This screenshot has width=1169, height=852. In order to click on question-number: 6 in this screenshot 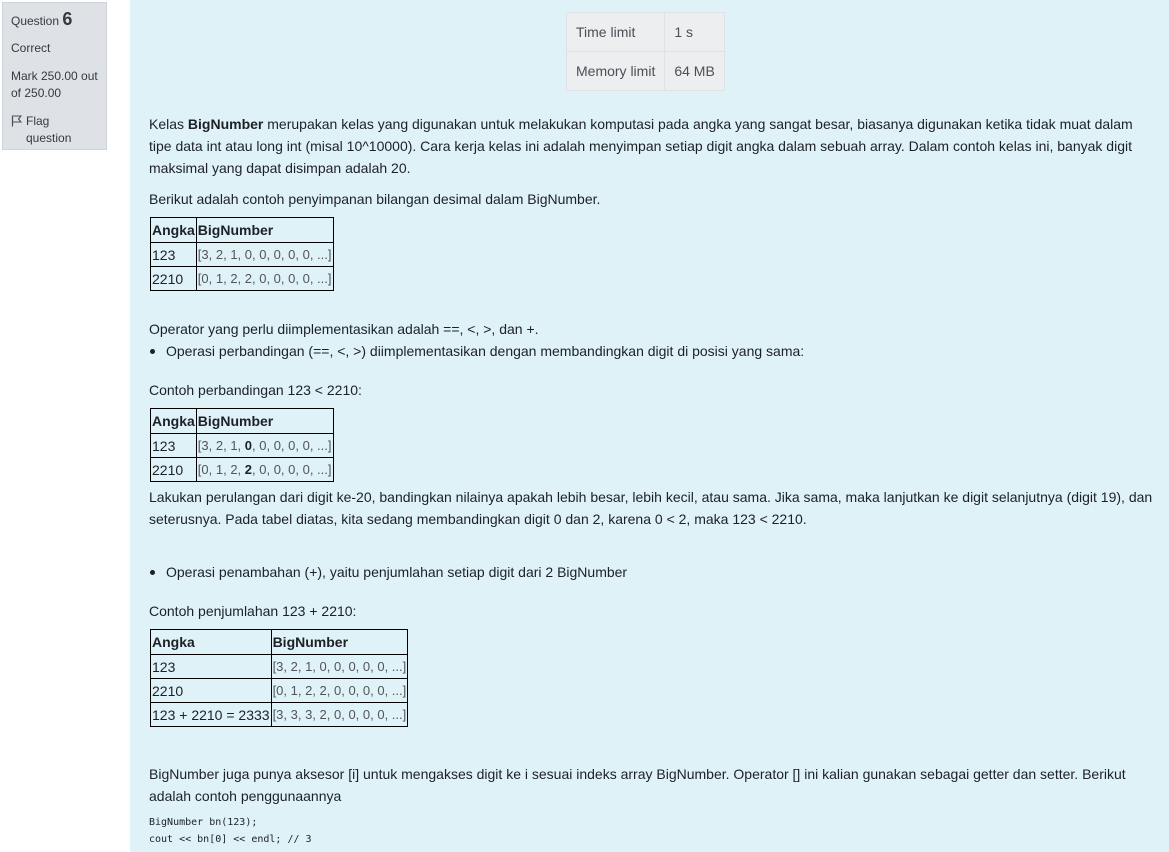, I will do `click(67, 19)`.